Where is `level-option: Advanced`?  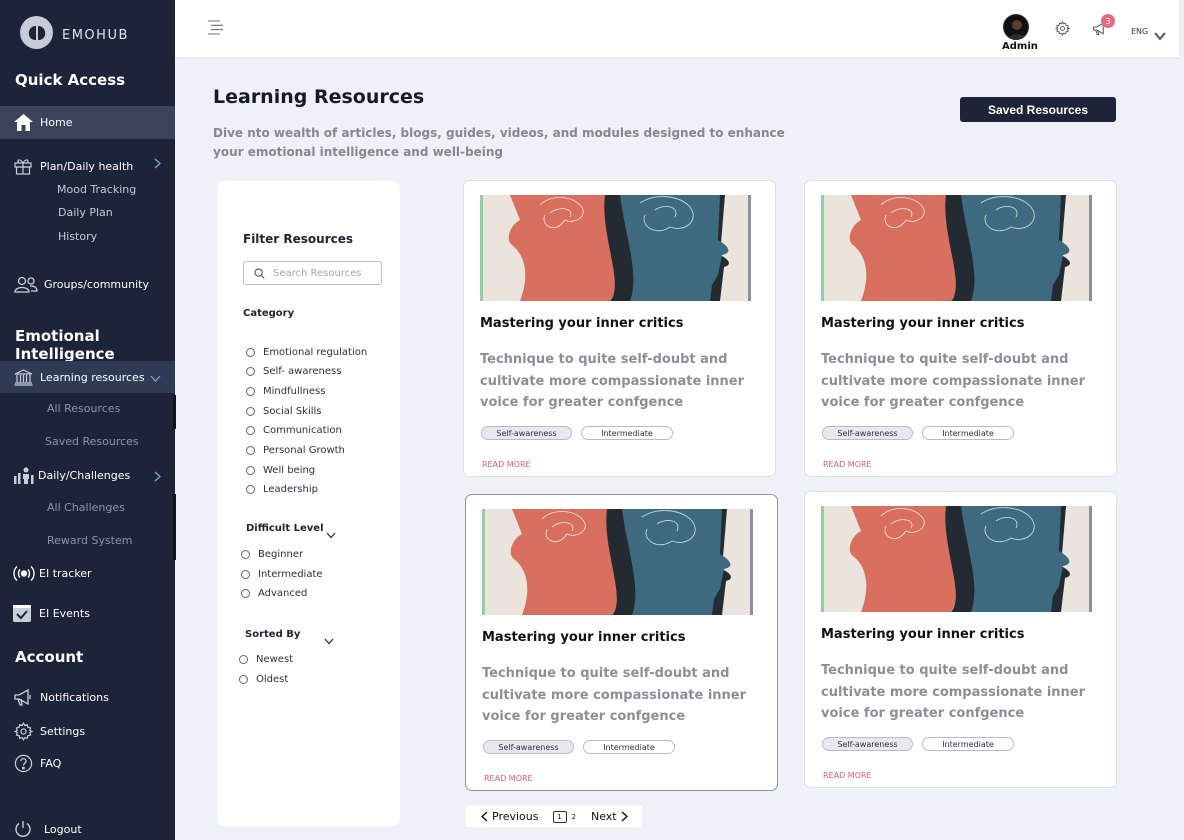
level-option: Advanced is located at coordinates (274, 593).